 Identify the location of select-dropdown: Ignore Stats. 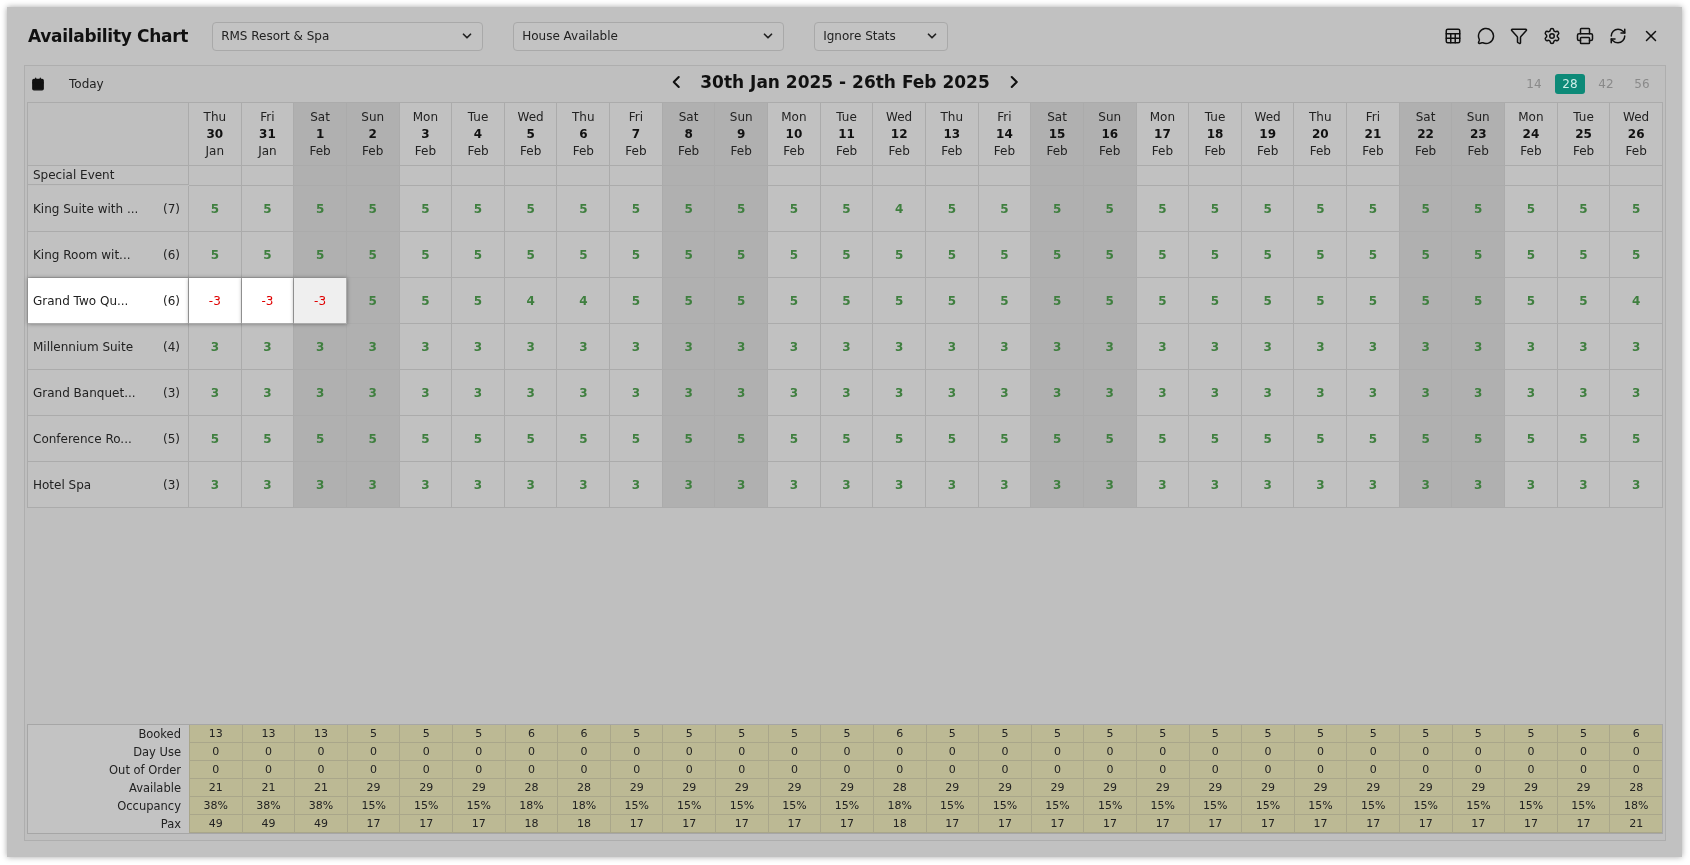
(881, 36).